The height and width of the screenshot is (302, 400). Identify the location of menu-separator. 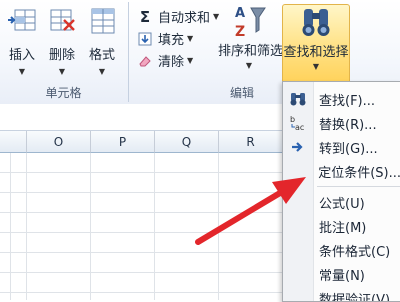
(358, 186).